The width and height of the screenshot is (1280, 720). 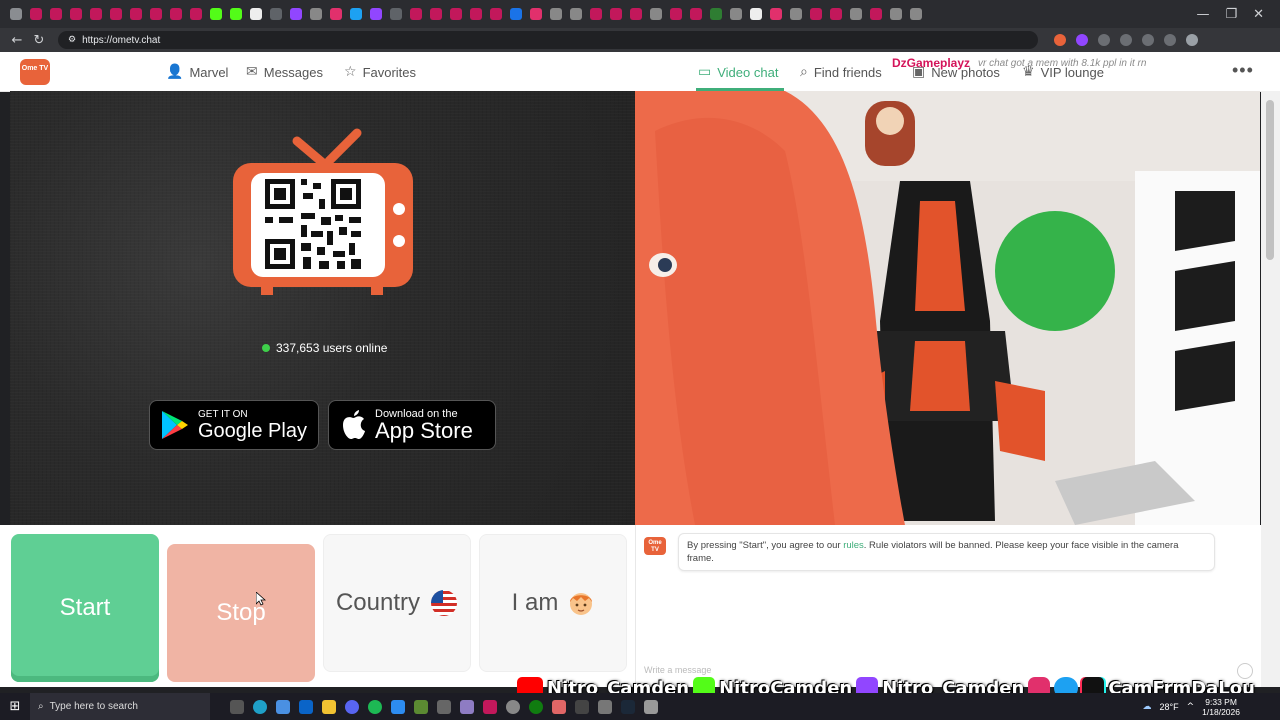 What do you see at coordinates (1147, 706) in the screenshot?
I see `weather-icon: ☁` at bounding box center [1147, 706].